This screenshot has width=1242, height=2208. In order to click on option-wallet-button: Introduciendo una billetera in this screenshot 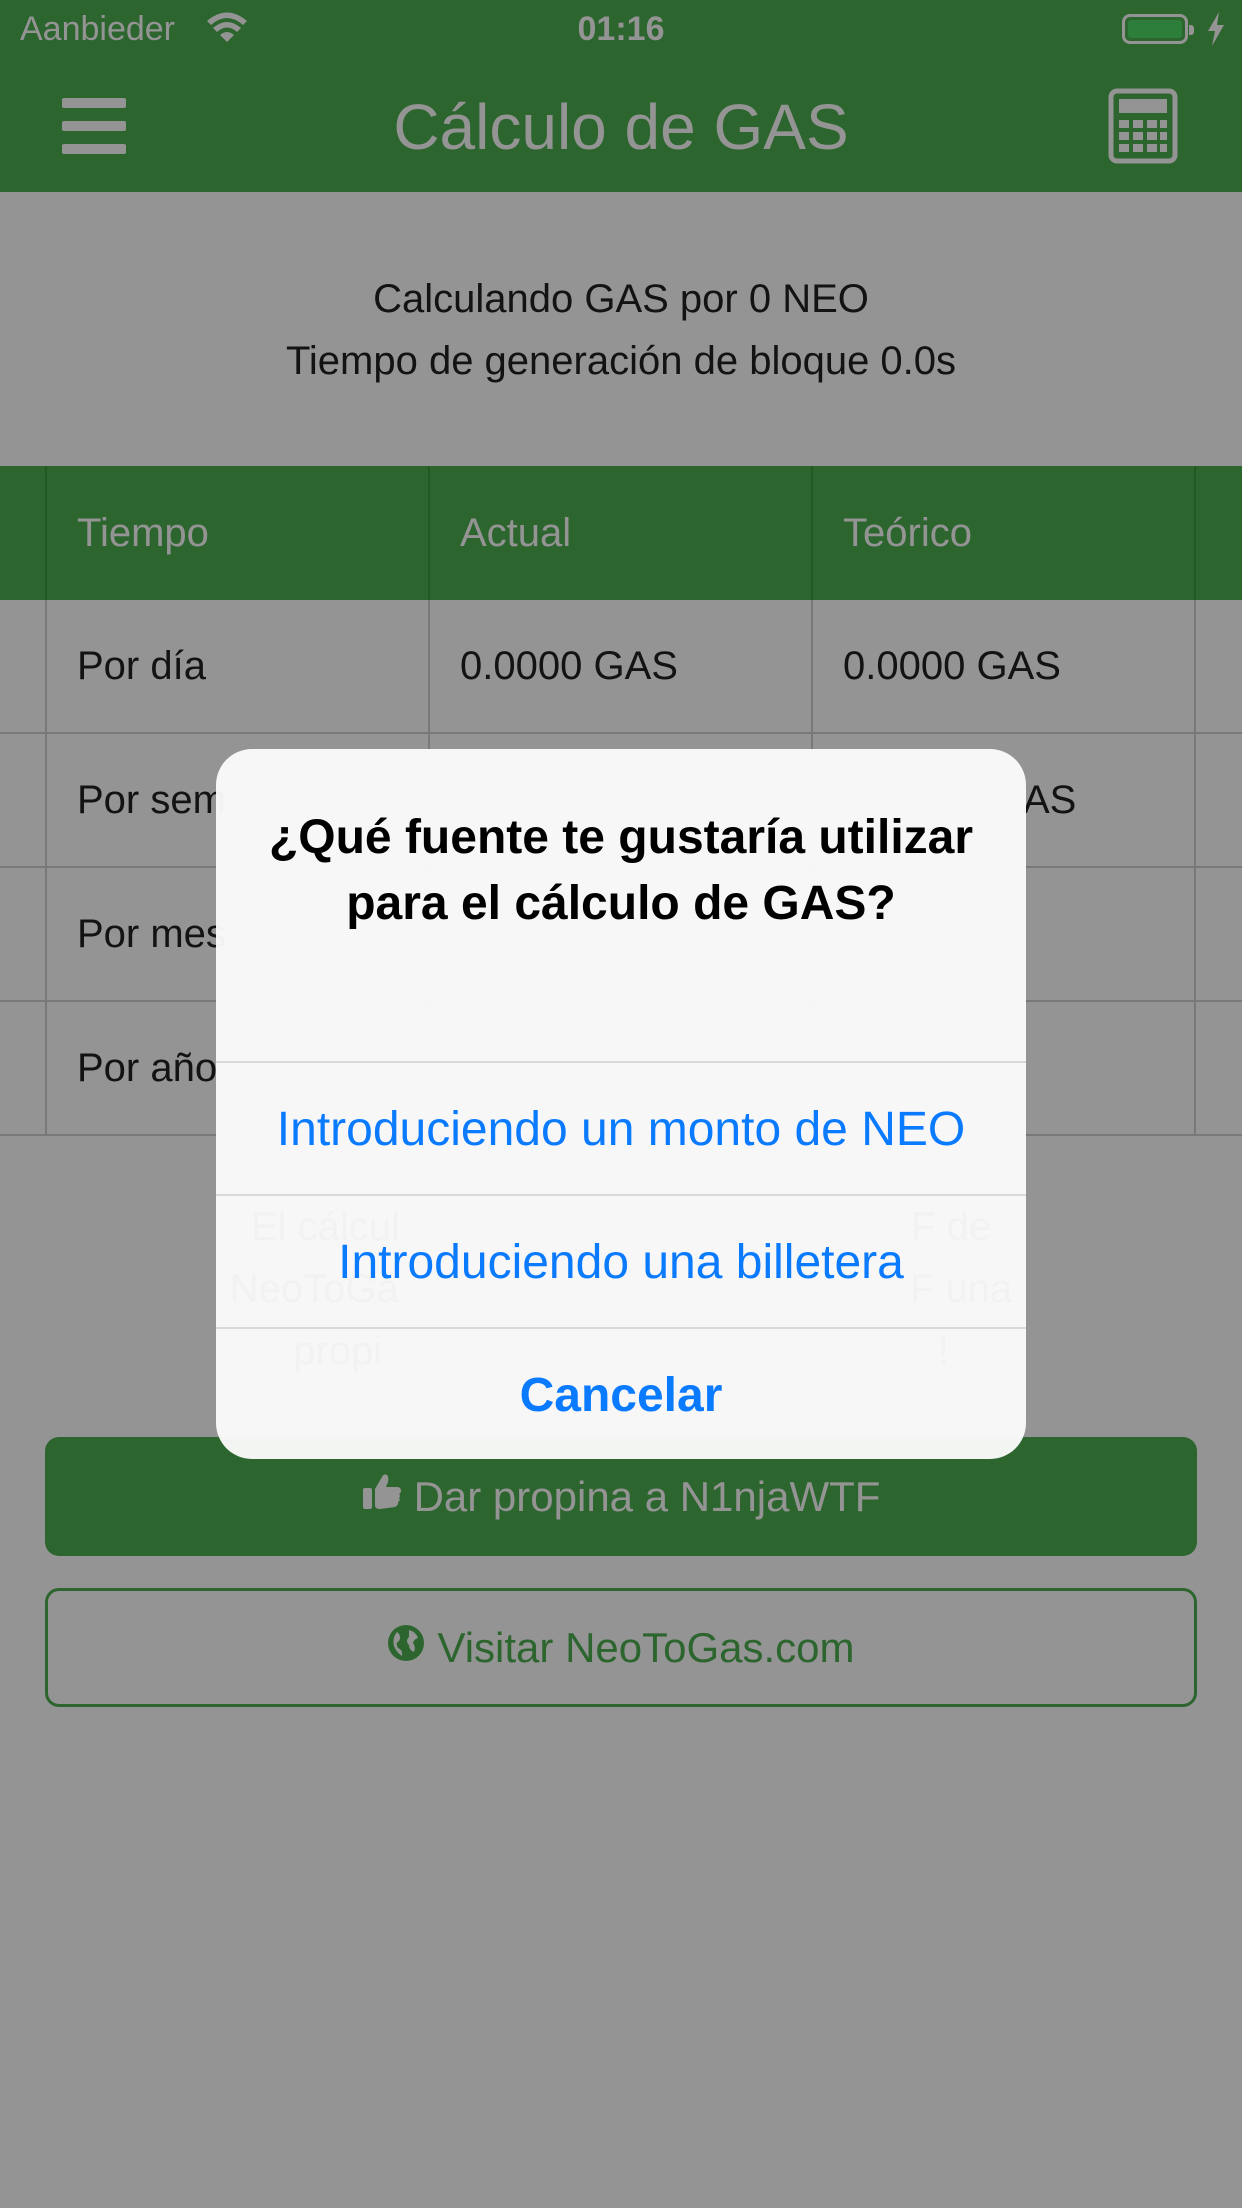, I will do `click(621, 1261)`.